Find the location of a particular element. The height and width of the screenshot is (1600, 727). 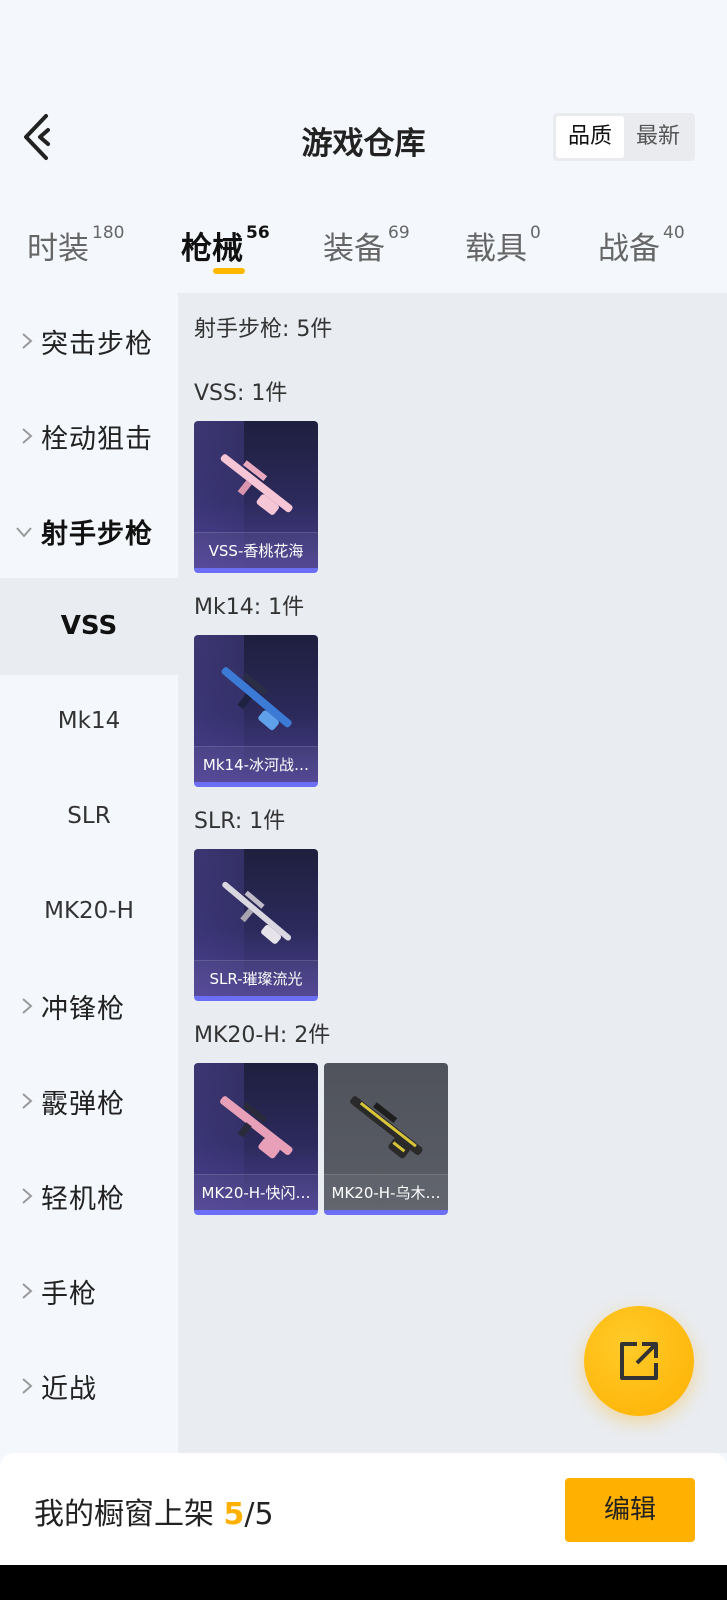

sidebar-item-lmg: 轻机枪 is located at coordinates (89, 1196).